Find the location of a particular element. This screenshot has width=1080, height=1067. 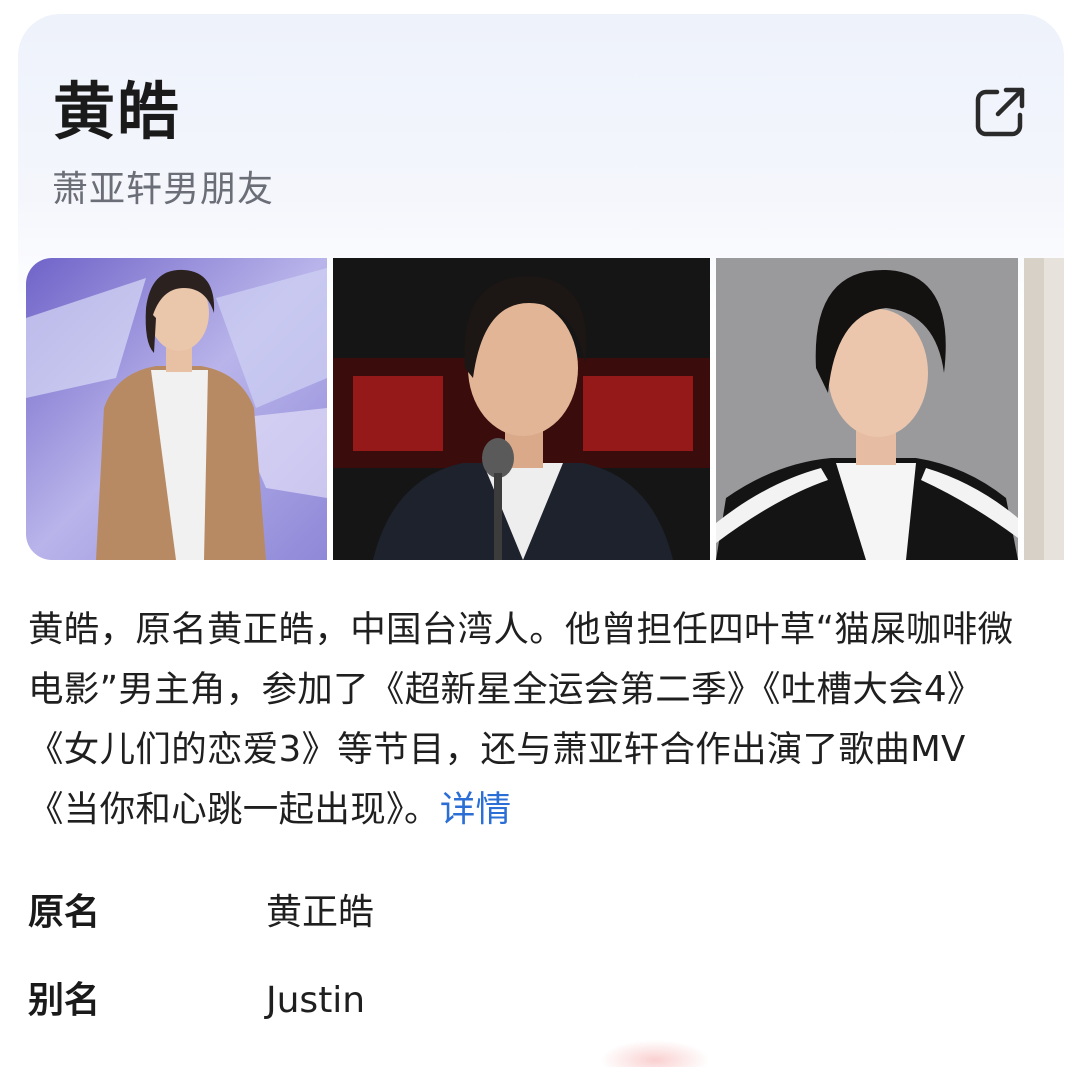

entity-title: 黄皓 is located at coordinates (117, 111).